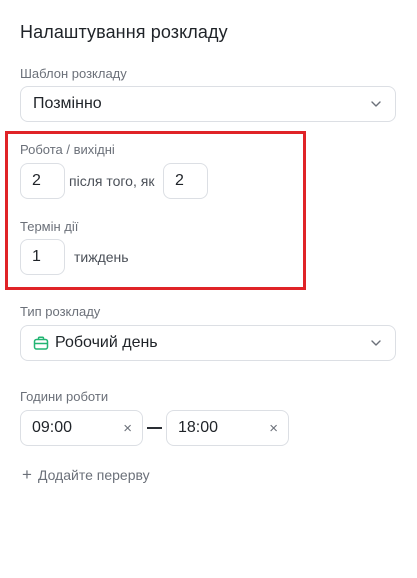 Image resolution: width=417 pixels, height=578 pixels. I want to click on briefcase-icon, so click(41, 343).